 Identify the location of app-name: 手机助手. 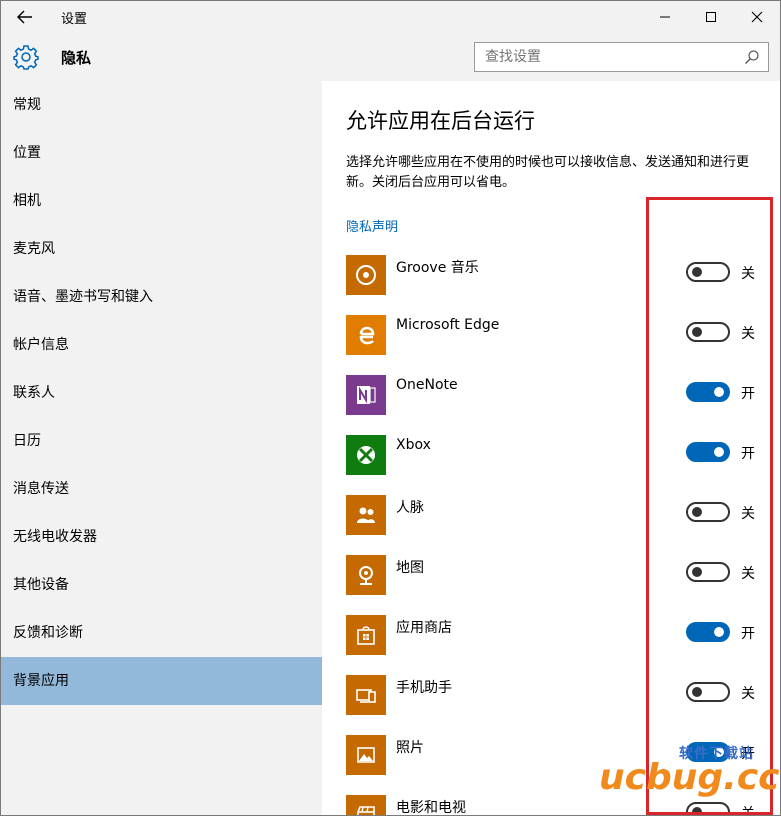
(424, 688).